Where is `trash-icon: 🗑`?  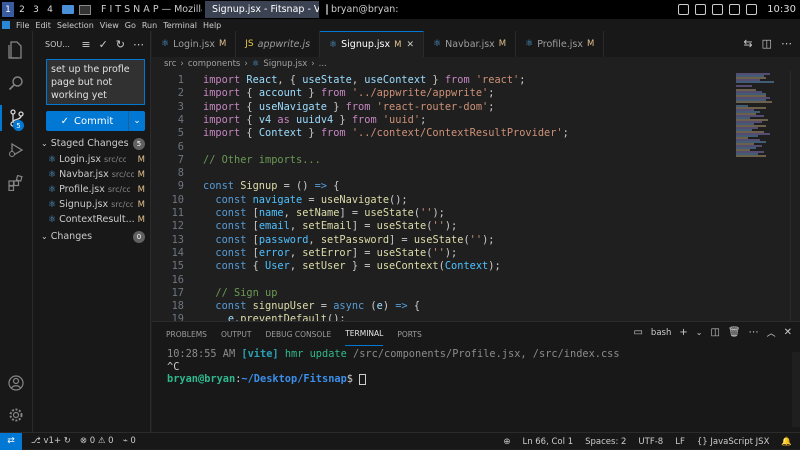
trash-icon: 🗑 is located at coordinates (734, 332).